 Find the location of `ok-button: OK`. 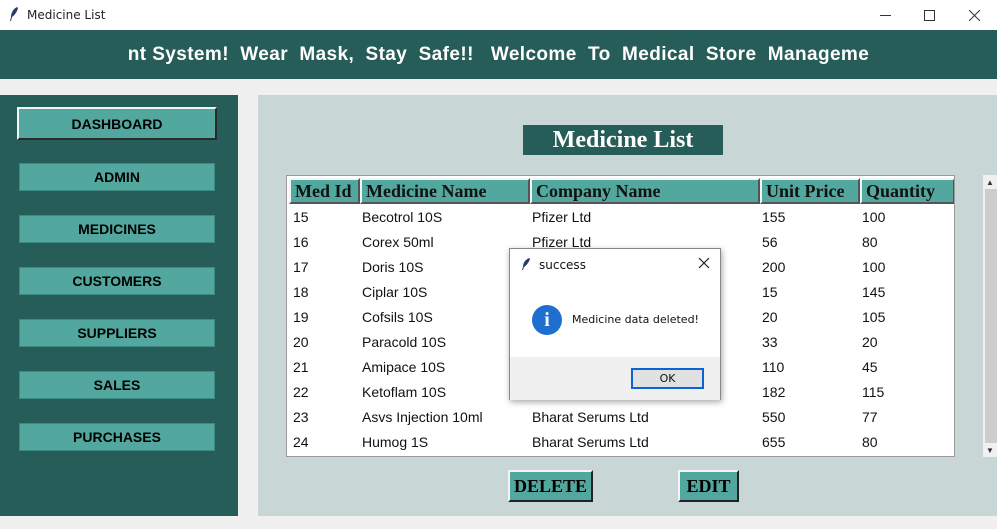

ok-button: OK is located at coordinates (667, 378).